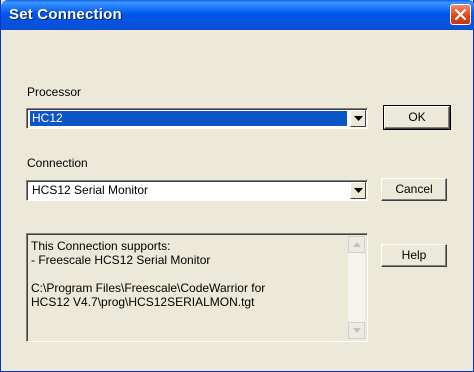 The width and height of the screenshot is (474, 372). I want to click on close-button, so click(460, 14).